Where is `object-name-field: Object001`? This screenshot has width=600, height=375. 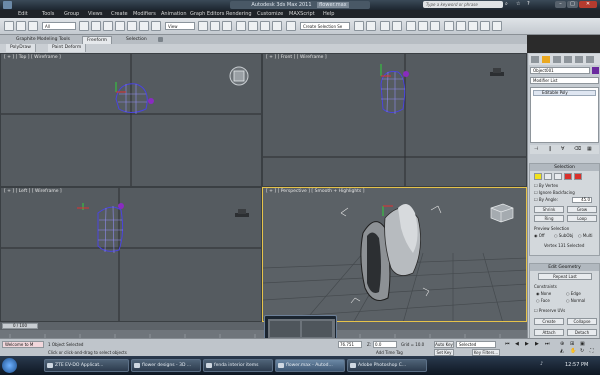
object-name-field: Object001 is located at coordinates (560, 70).